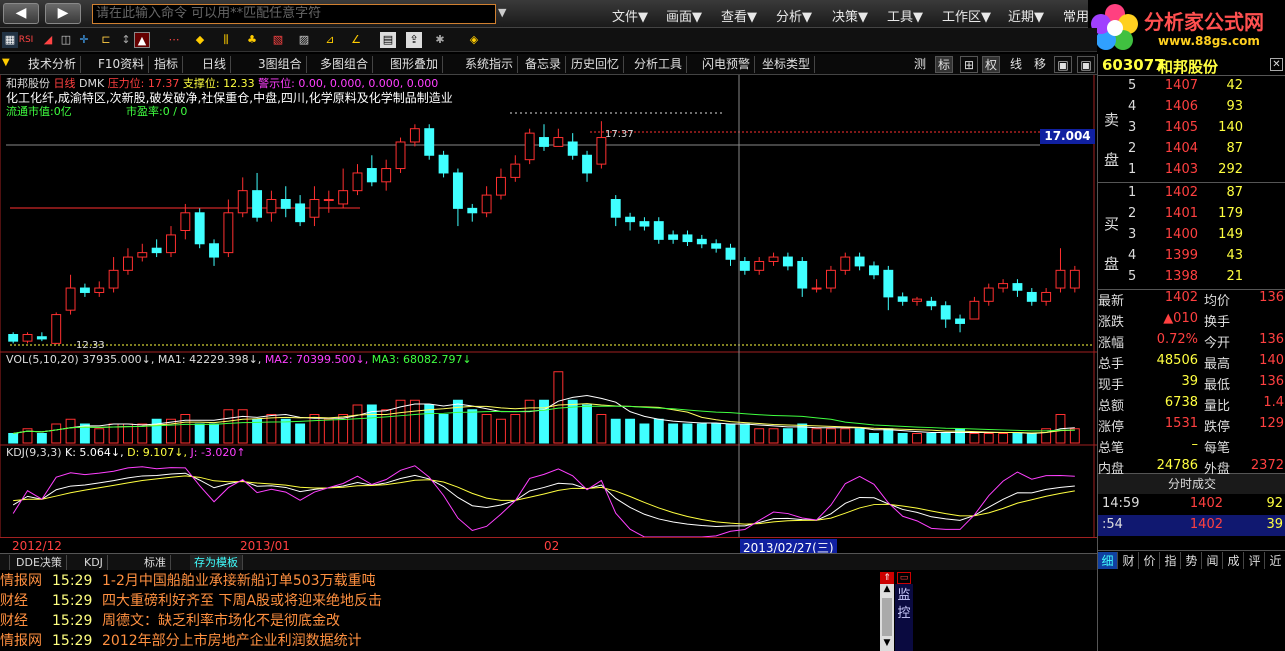  What do you see at coordinates (850, 15) in the screenshot?
I see `menu-decision: 决策▼` at bounding box center [850, 15].